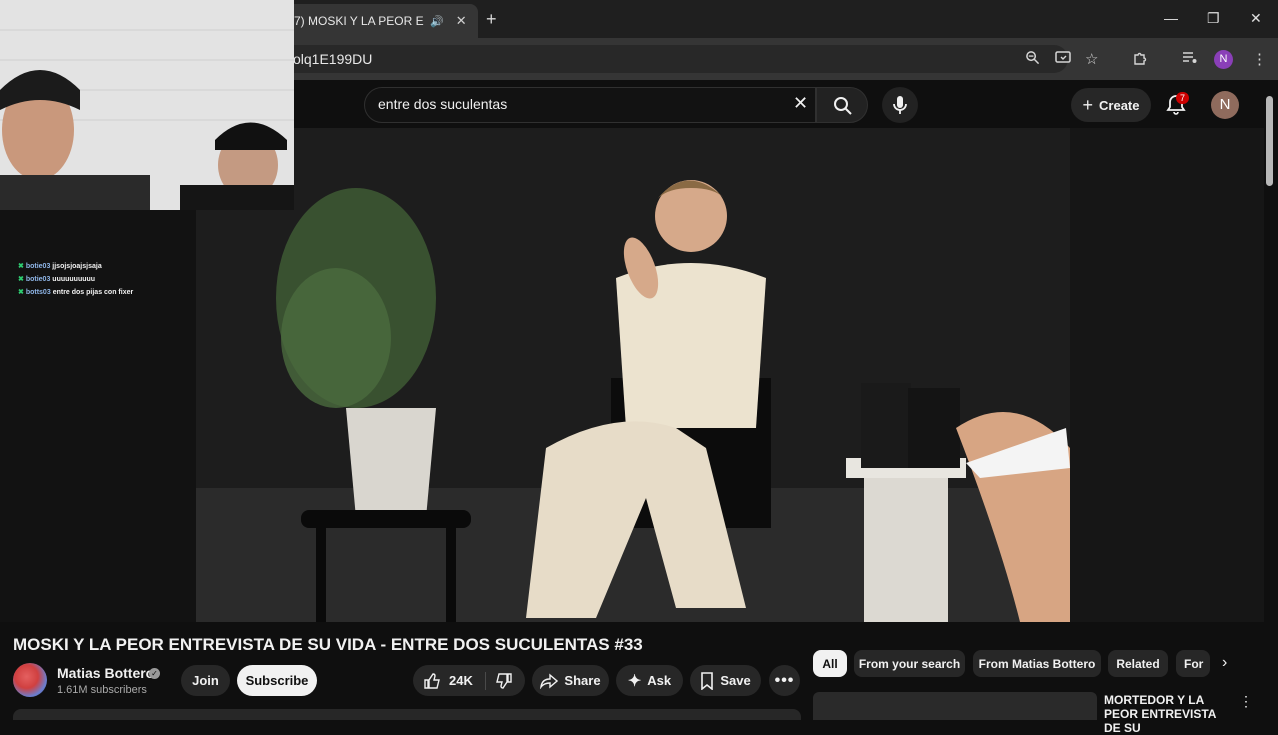 The image size is (1278, 735). I want to click on more-vertical-icon: ⋮, so click(1246, 701).